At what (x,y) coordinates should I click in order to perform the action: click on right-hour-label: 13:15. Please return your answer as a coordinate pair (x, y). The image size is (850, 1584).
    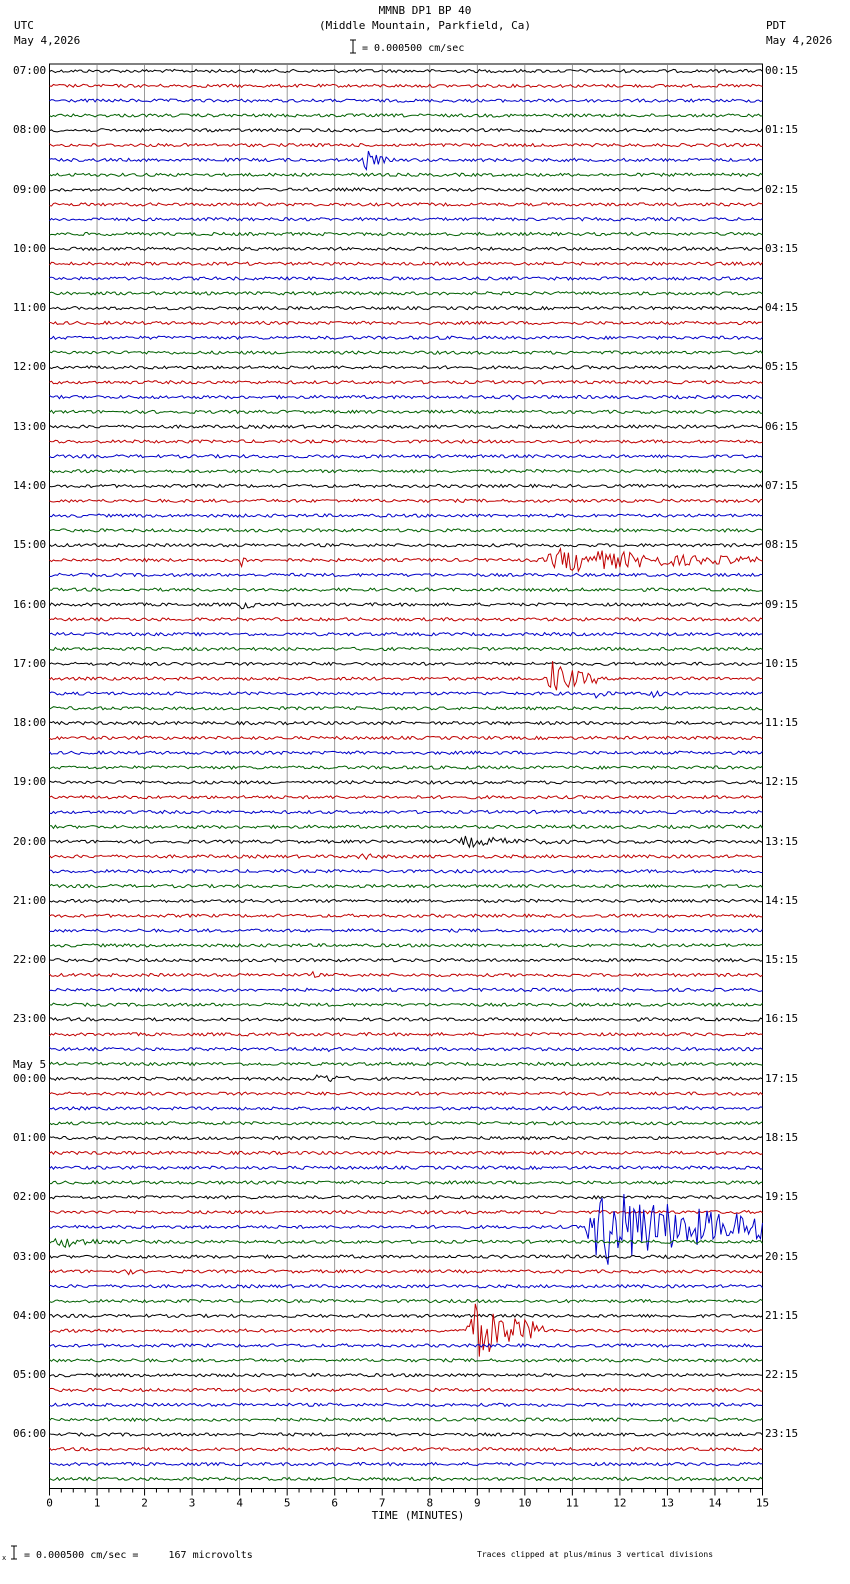
    Looking at the image, I should click on (782, 841).